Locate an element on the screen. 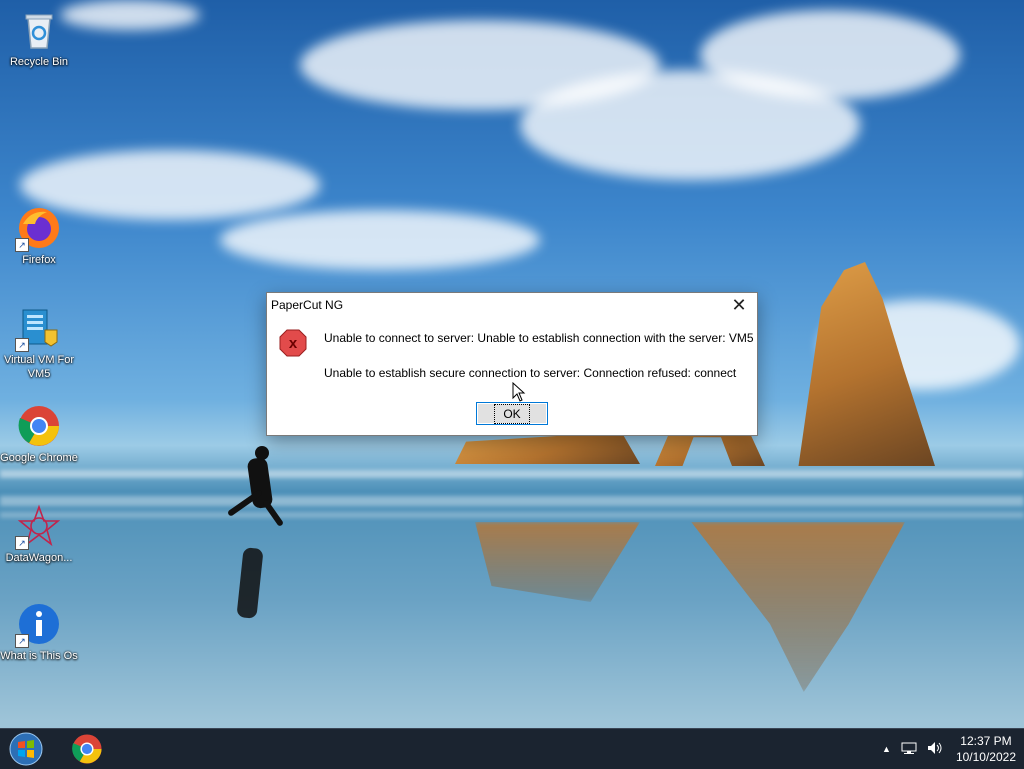  desktop-icon-what-is-this-os: ↗ What is This Os is located at coordinates (39, 632).